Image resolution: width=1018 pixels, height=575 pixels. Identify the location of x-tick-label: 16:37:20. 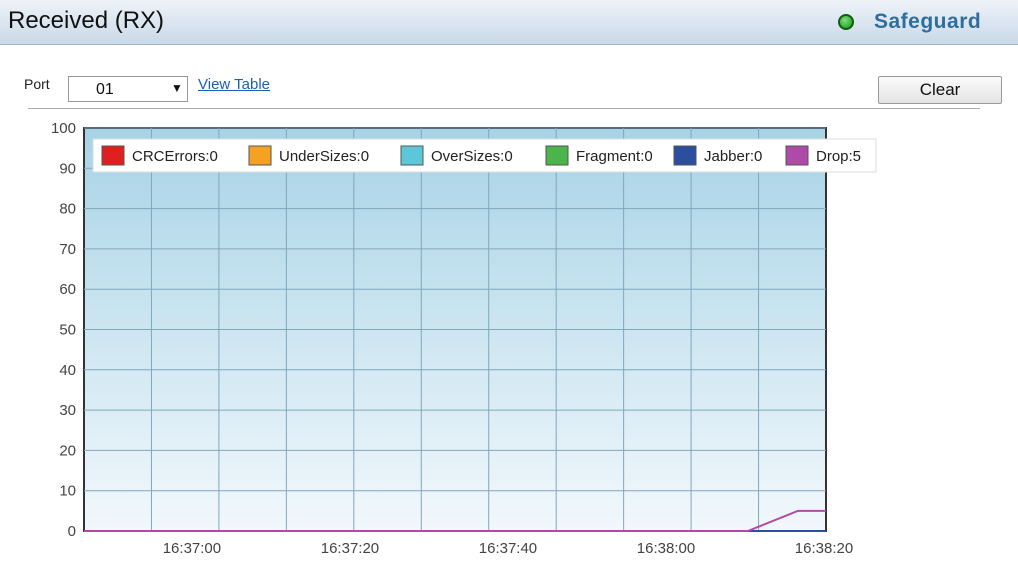
(350, 548).